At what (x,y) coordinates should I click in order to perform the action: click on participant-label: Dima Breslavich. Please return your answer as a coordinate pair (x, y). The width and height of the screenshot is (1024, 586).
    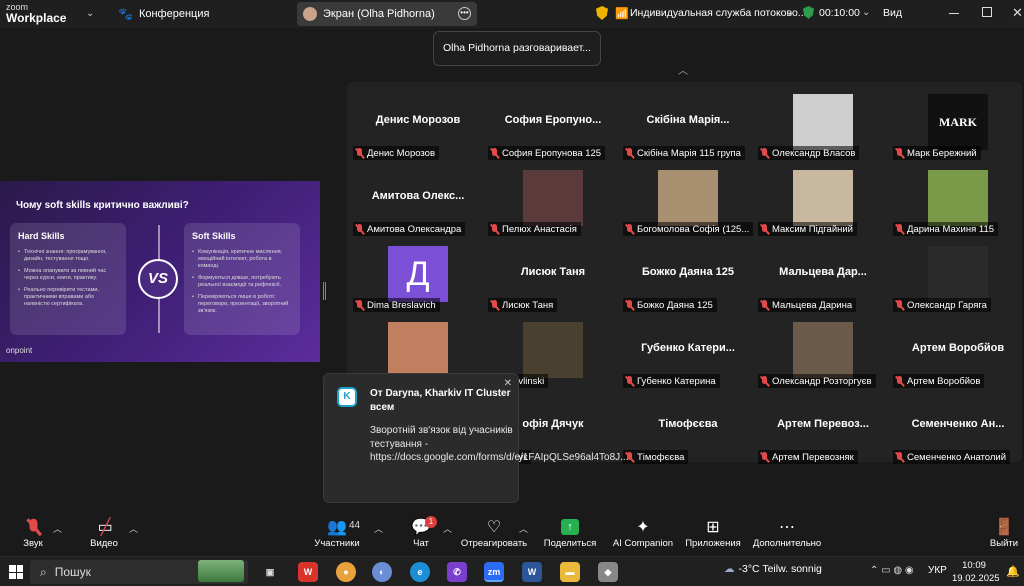
    Looking at the image, I should click on (396, 305).